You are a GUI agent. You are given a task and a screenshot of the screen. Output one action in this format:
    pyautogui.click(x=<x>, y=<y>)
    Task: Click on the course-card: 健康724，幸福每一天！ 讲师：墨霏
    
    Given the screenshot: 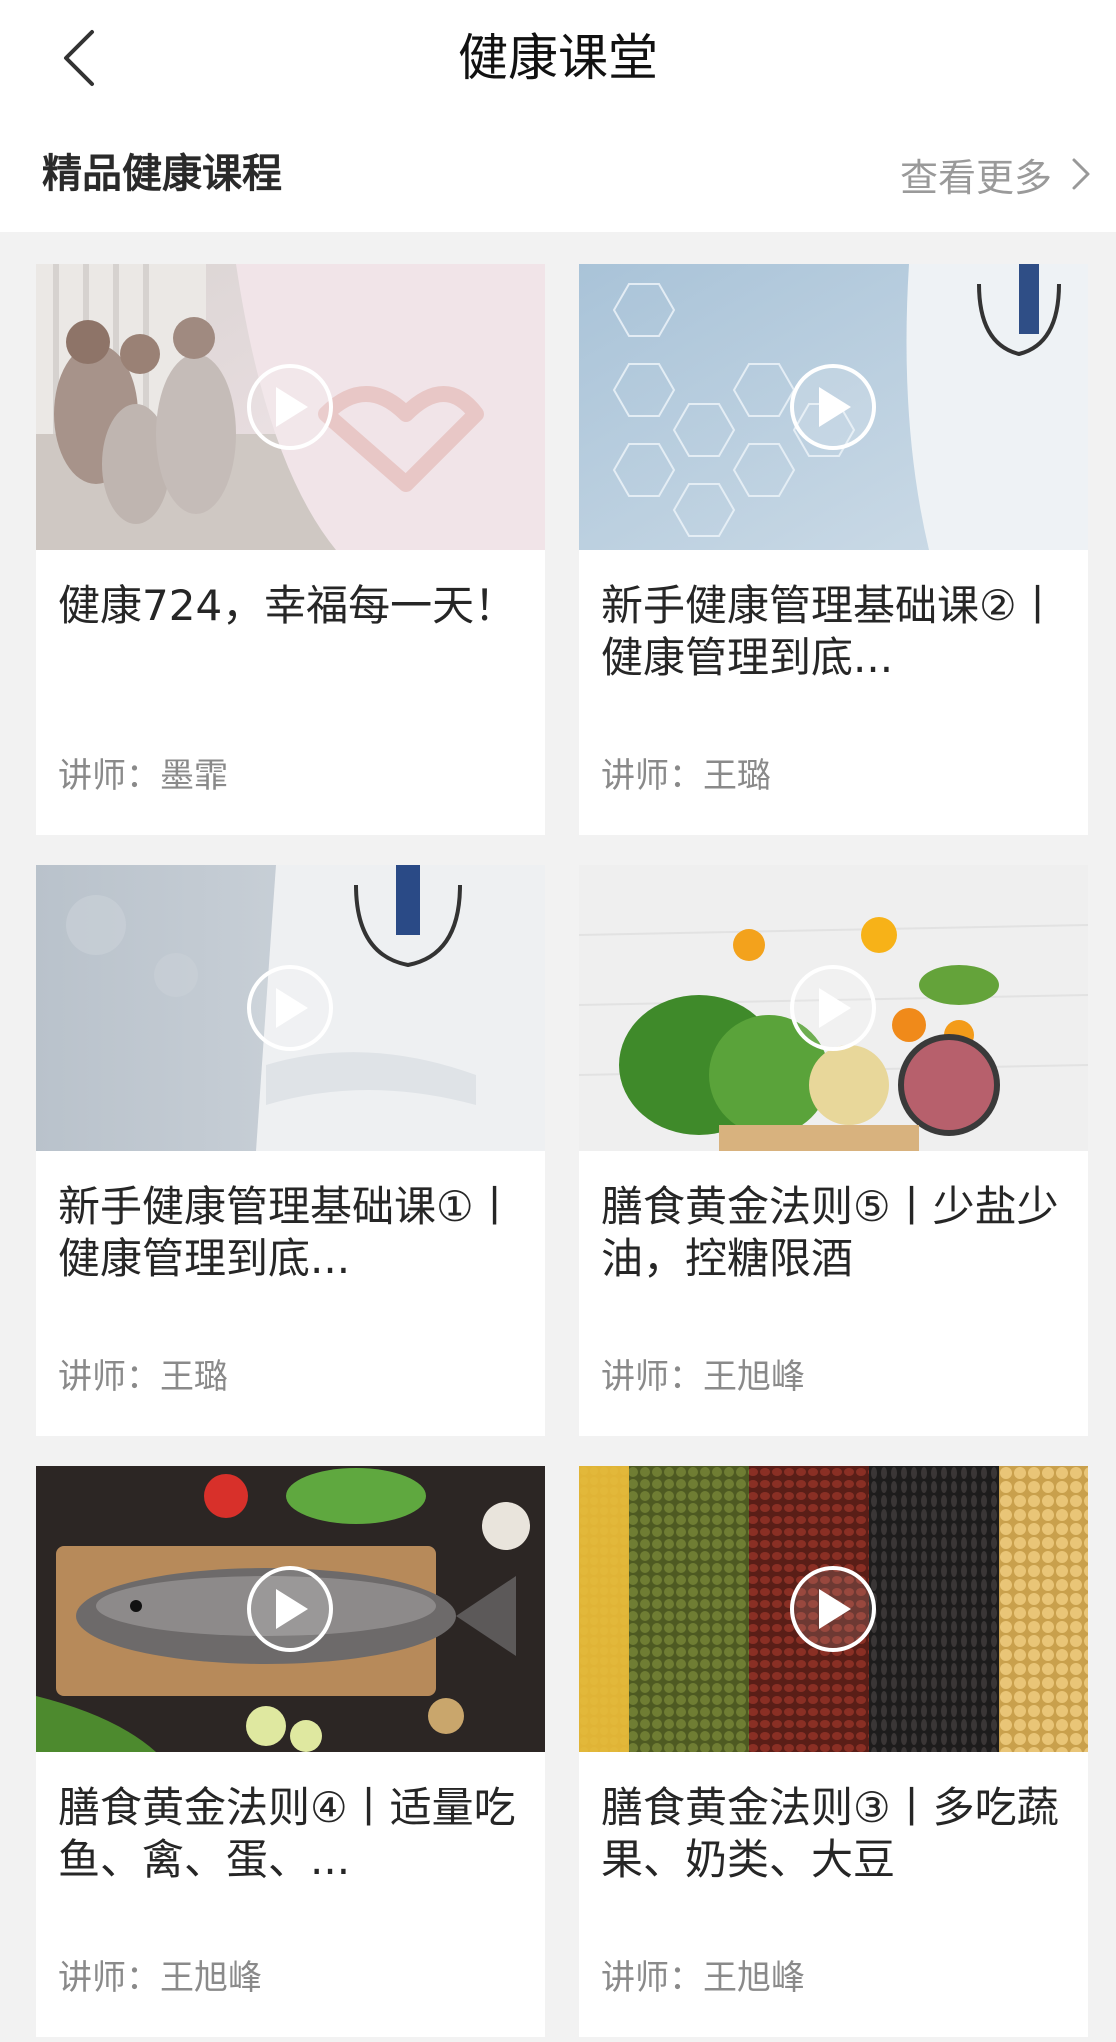 What is the action you would take?
    pyautogui.click(x=290, y=549)
    